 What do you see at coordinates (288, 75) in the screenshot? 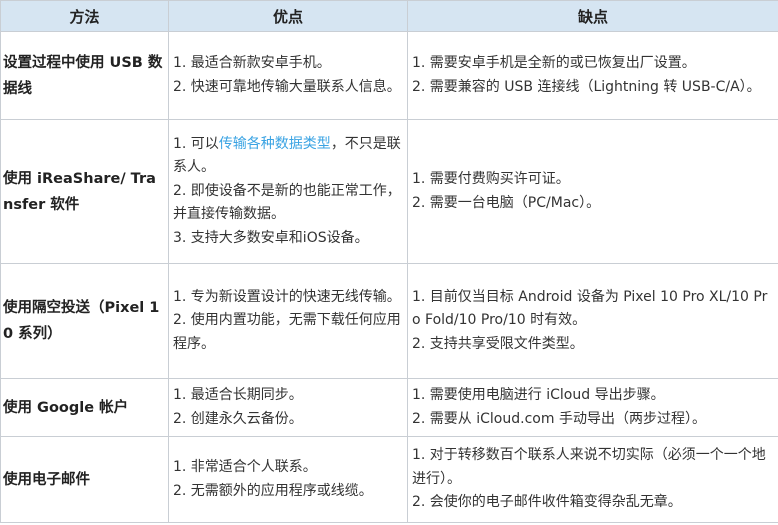
I see `pros-cell: 1. 最适合新款安卓手机。 2. 快速可靠地传输大量联系人信息。` at bounding box center [288, 75].